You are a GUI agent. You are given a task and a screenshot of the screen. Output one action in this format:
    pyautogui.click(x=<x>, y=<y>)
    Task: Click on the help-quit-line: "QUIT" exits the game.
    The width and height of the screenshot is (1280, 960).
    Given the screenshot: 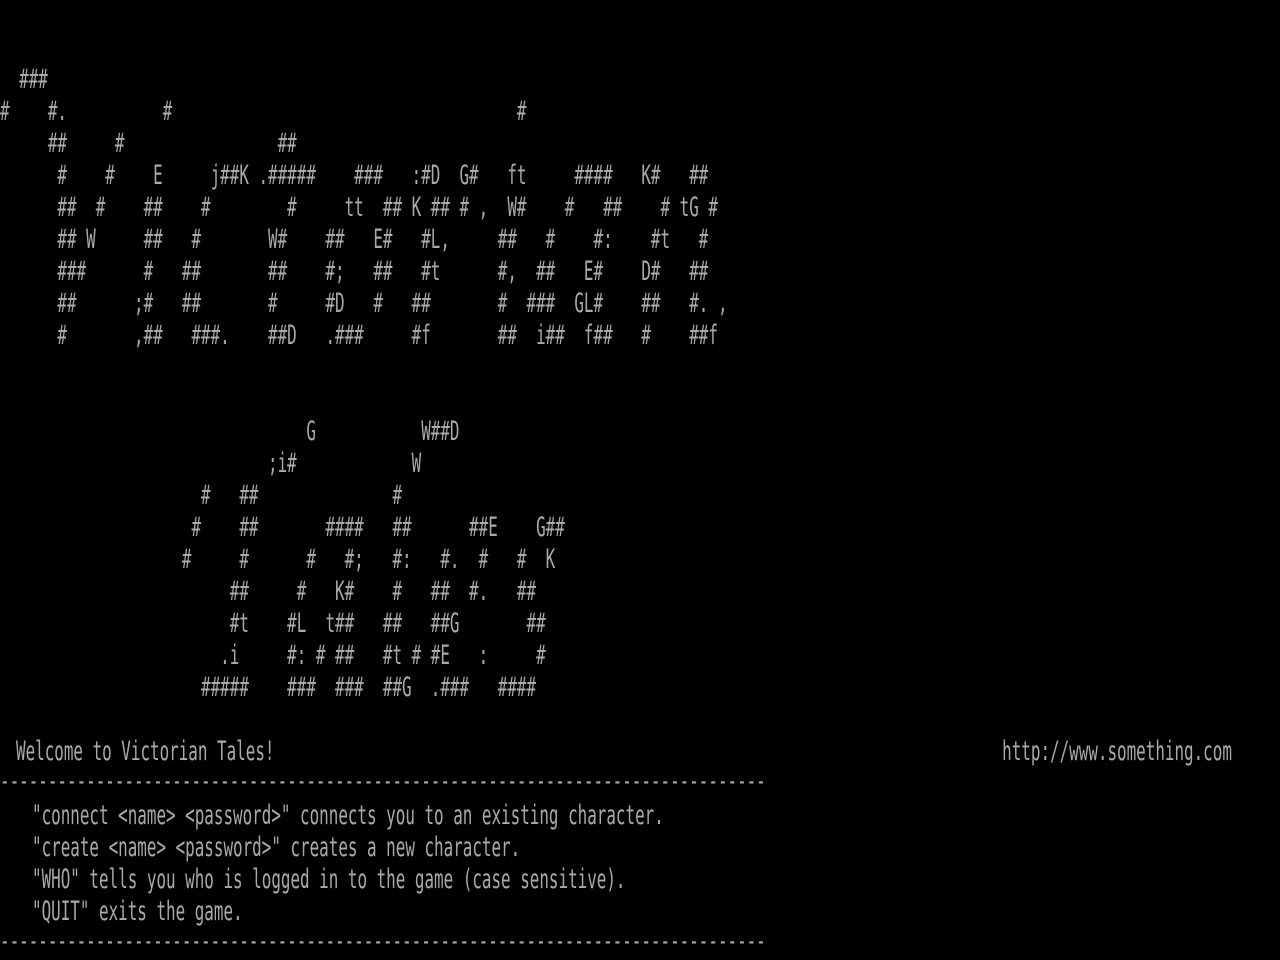 What is the action you would take?
    pyautogui.click(x=137, y=911)
    